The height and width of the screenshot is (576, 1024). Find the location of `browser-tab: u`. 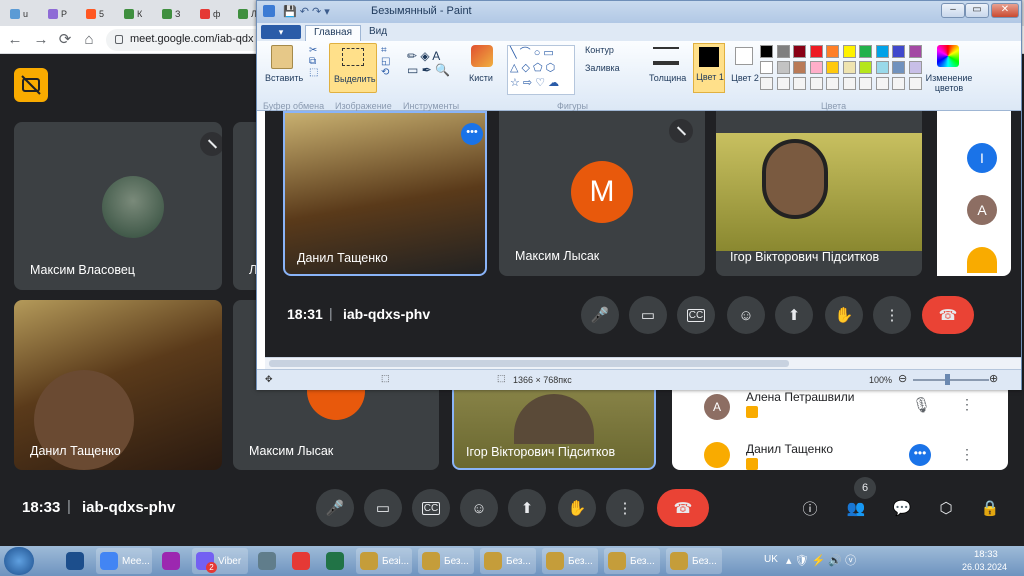

browser-tab: u is located at coordinates (20, 14).